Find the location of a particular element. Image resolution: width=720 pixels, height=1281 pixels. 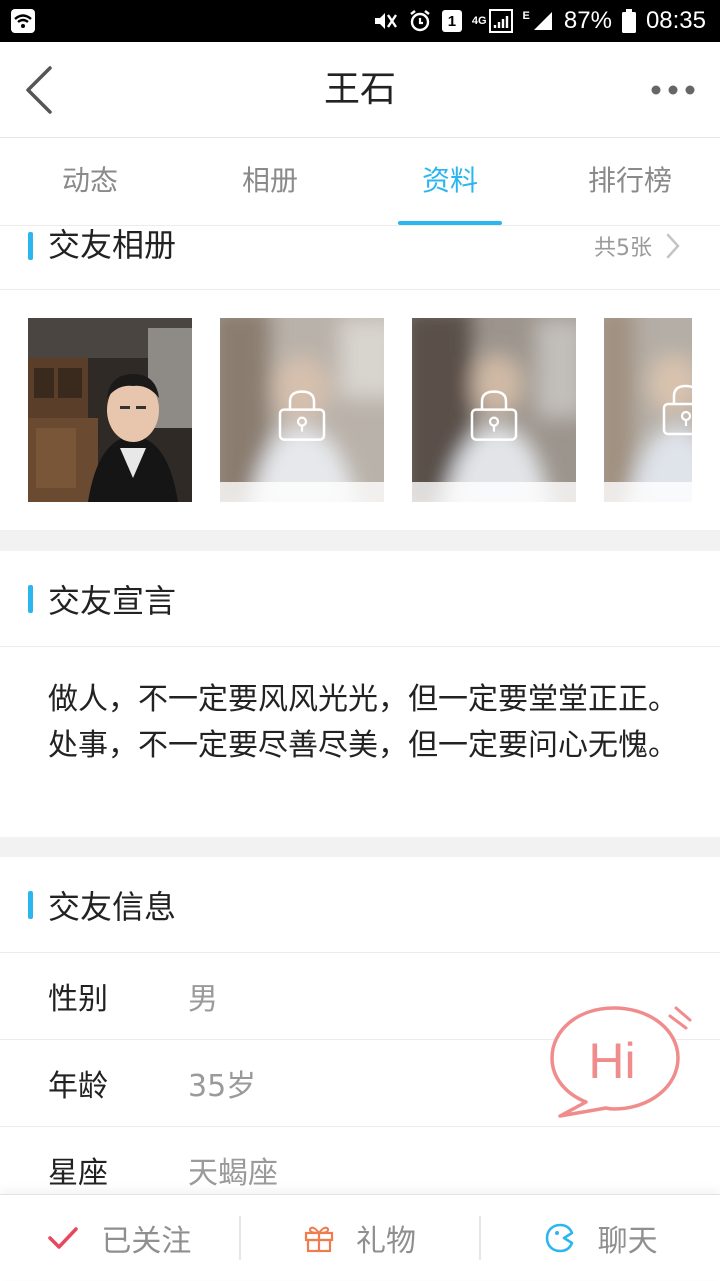

network-e-icon: E is located at coordinates (538, 21).